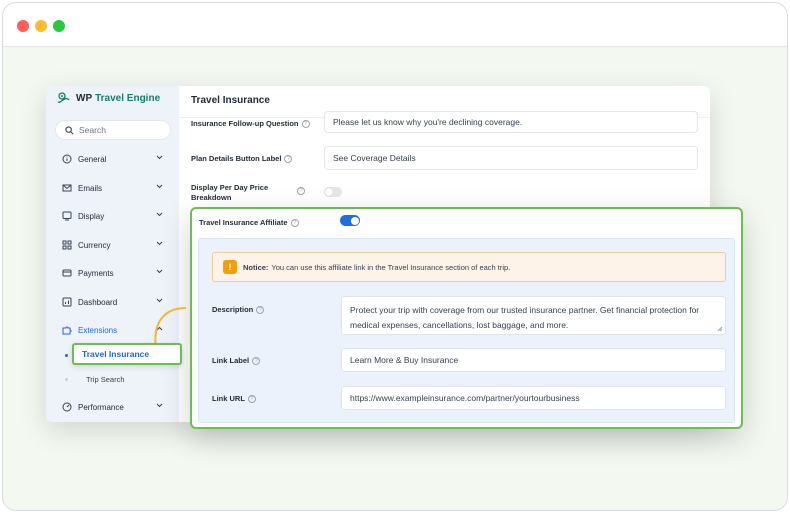 The image size is (790, 513). I want to click on mail-icon, so click(67, 188).